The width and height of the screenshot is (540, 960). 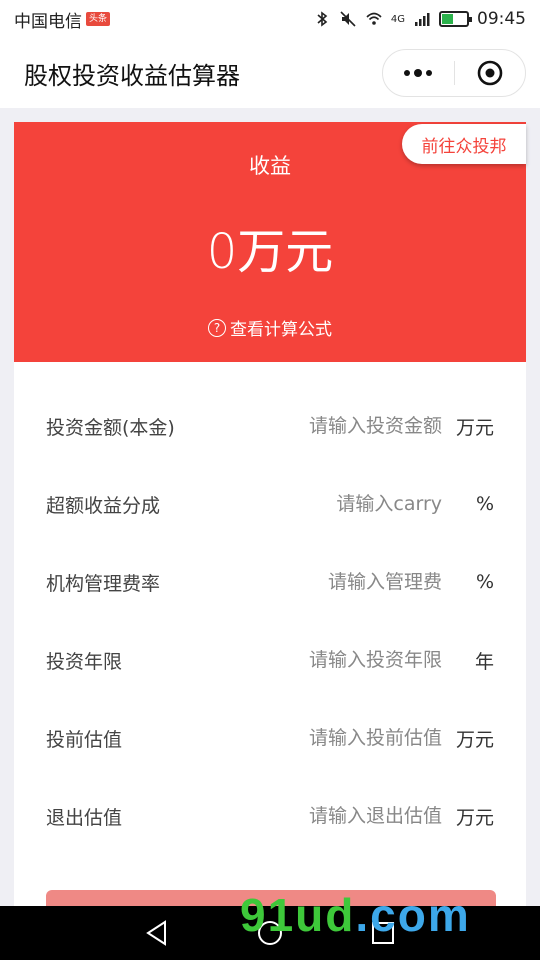 I want to click on back-triangle-icon, so click(x=155, y=933).